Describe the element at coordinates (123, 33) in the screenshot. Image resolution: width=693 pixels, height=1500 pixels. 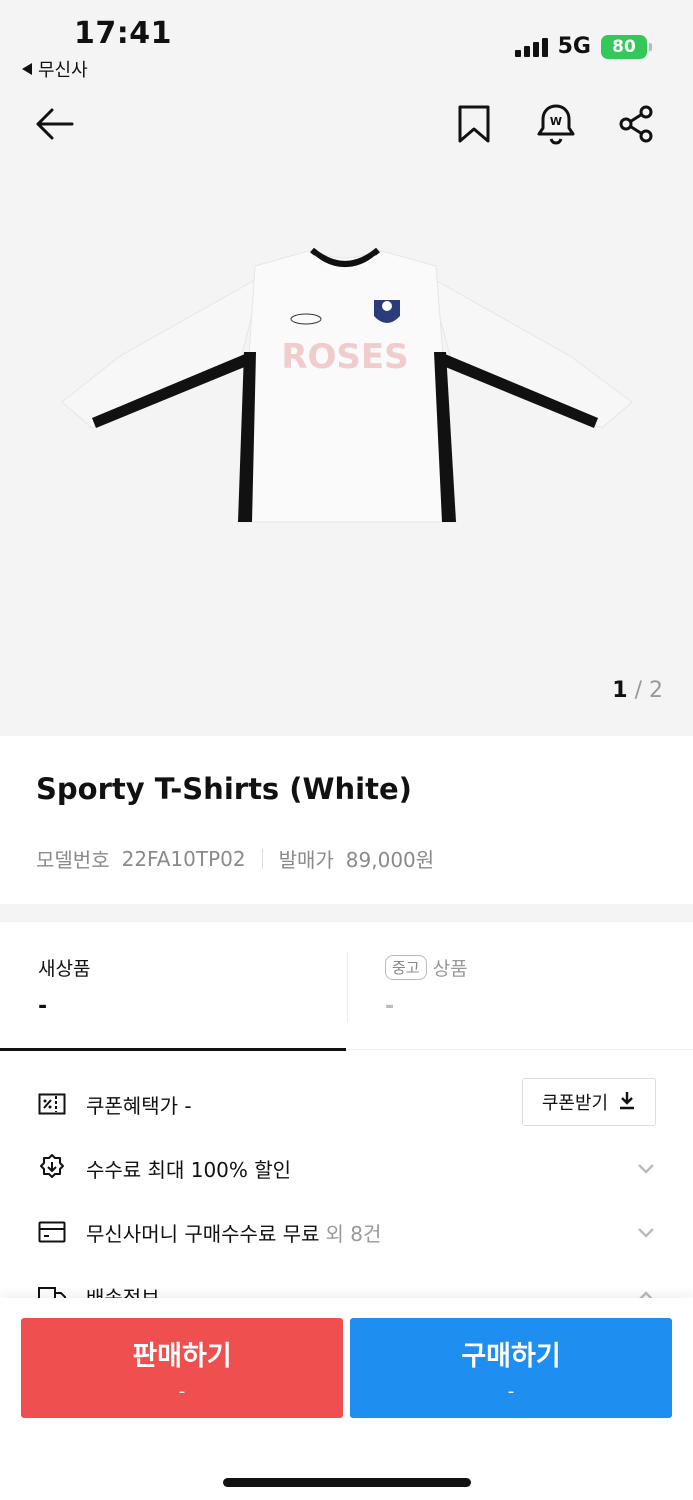
I see `status-time: 17:41` at that location.